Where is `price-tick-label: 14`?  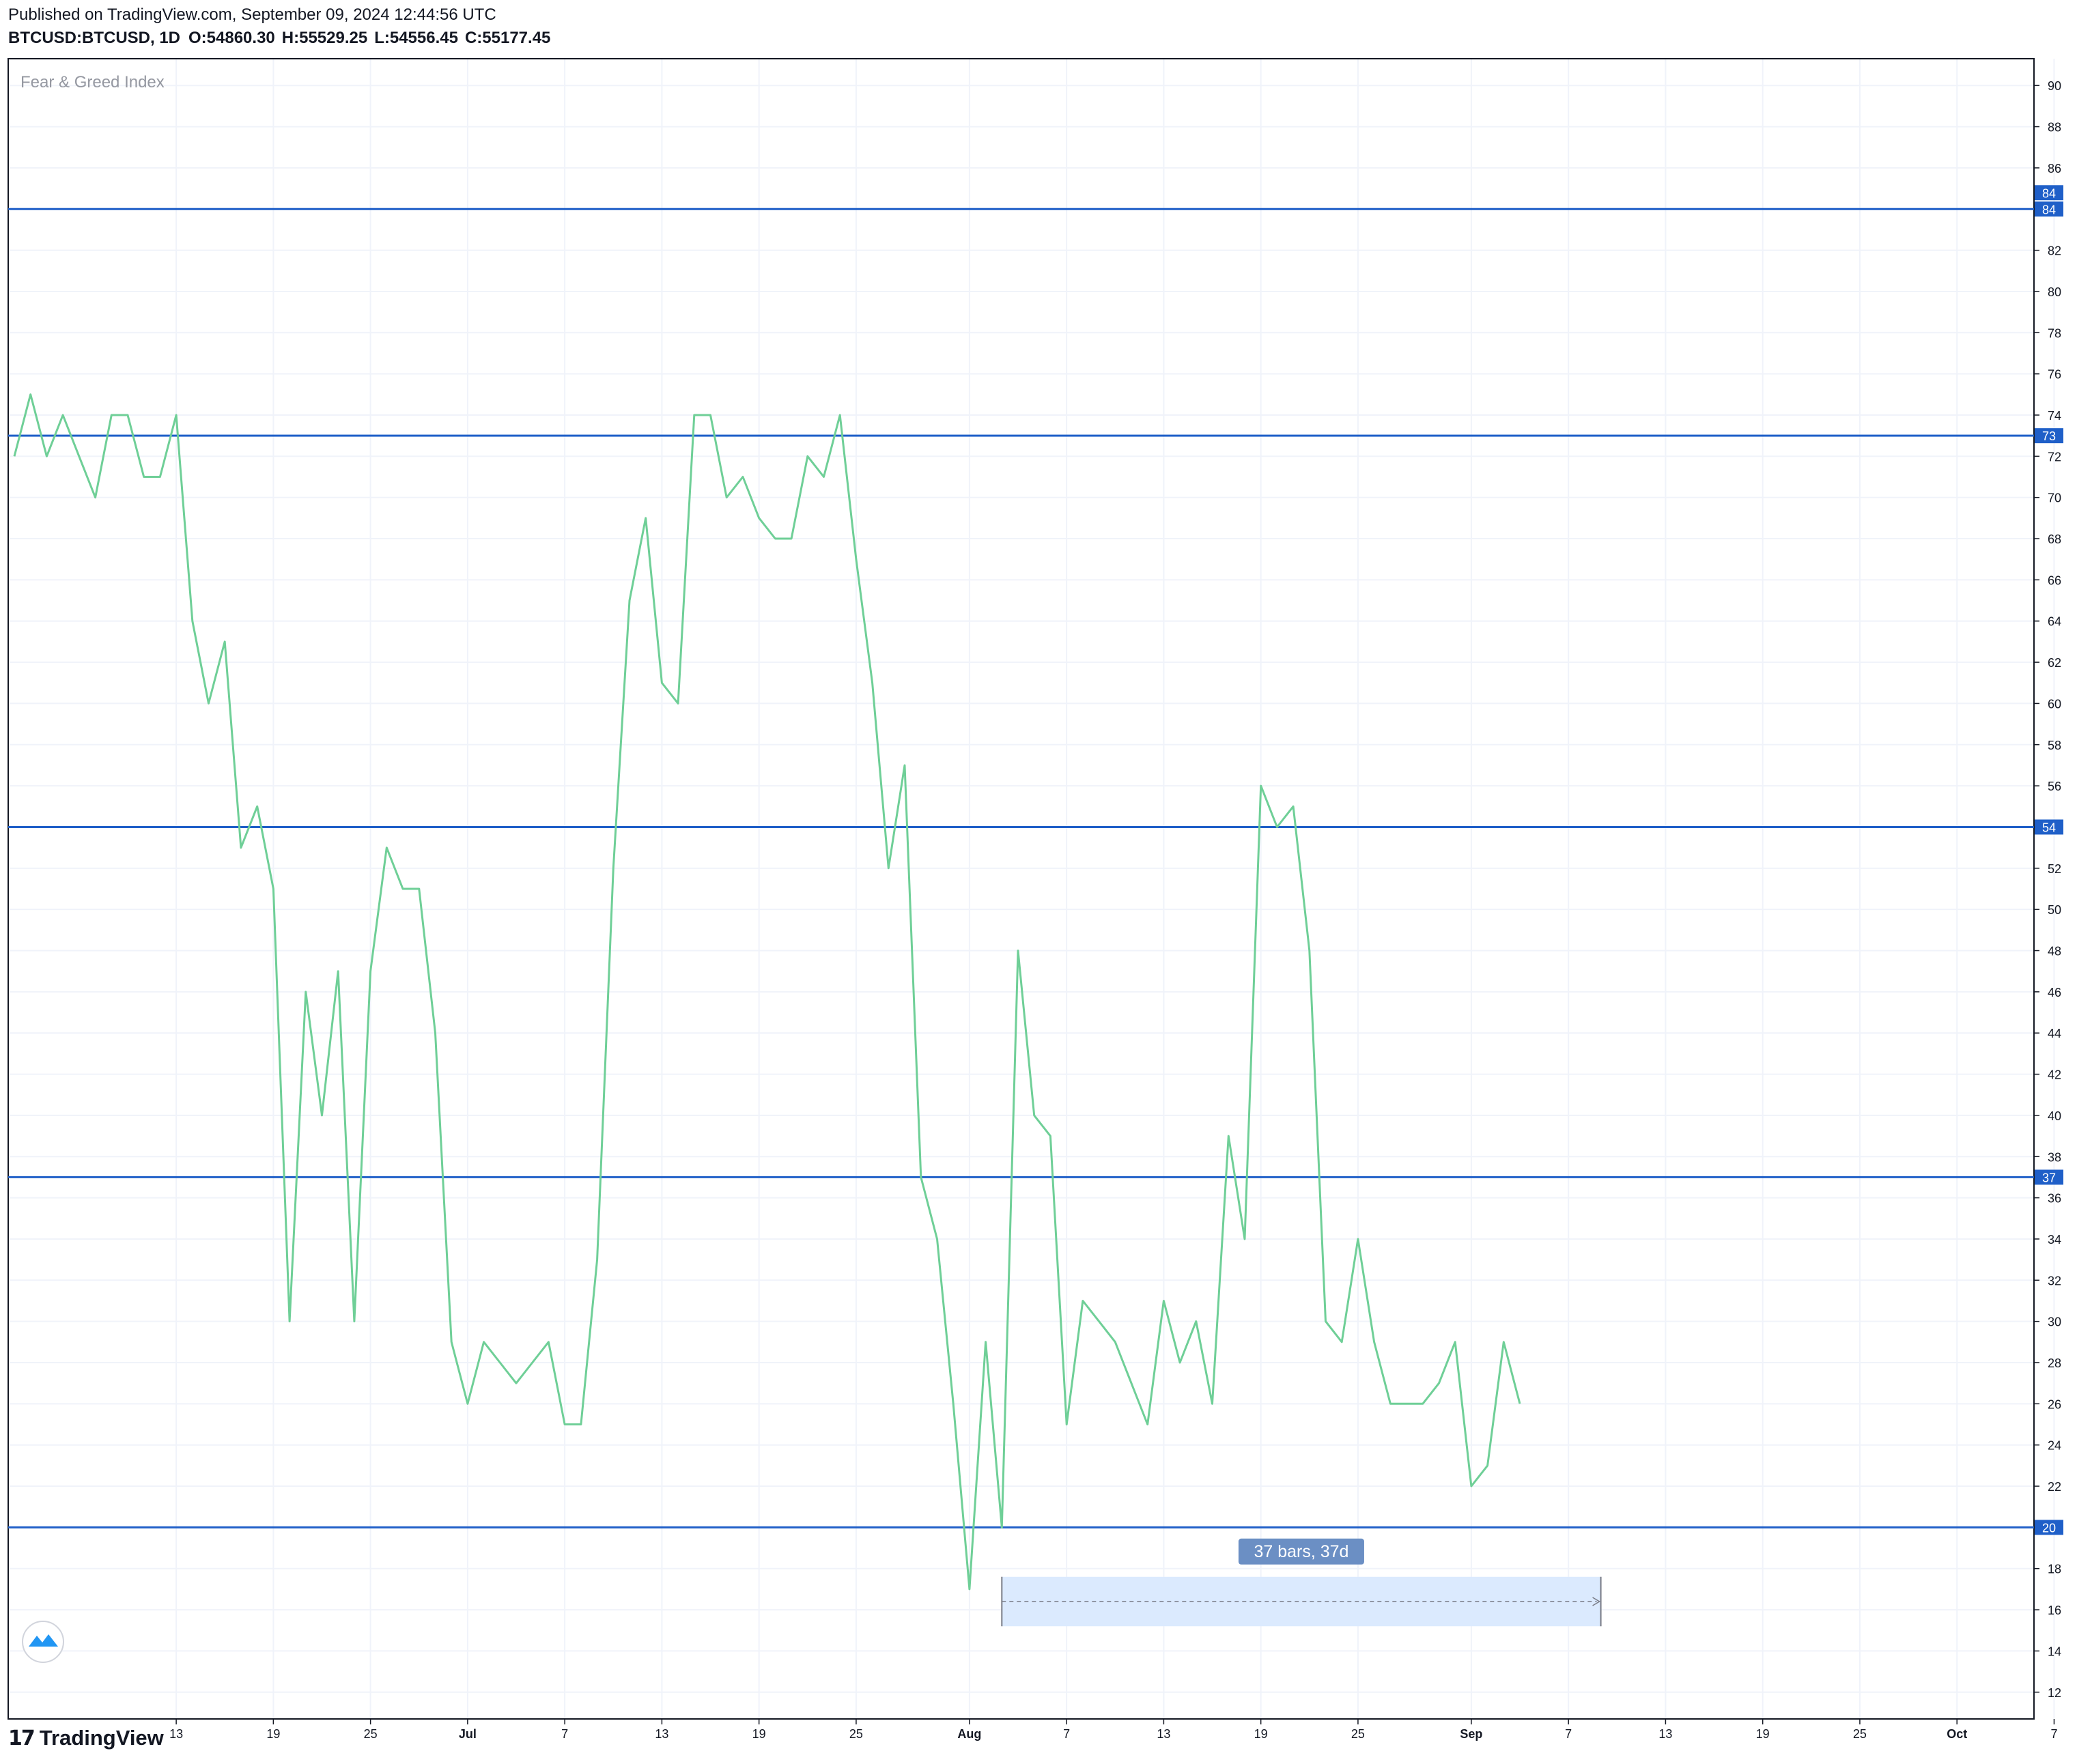 price-tick-label: 14 is located at coordinates (2054, 1651).